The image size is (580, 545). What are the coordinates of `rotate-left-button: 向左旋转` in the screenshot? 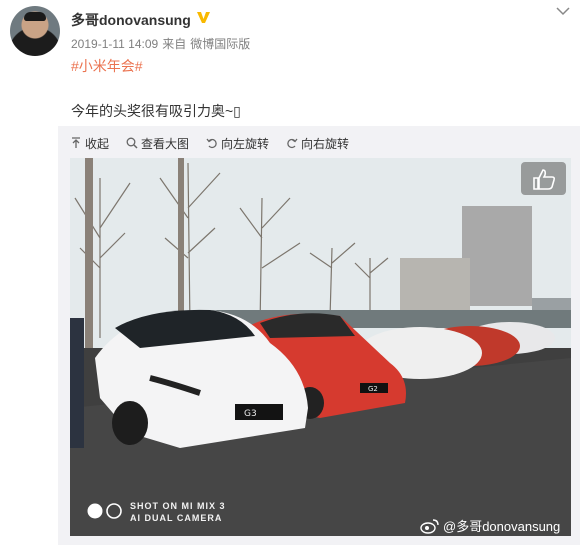 It's located at (237, 143).